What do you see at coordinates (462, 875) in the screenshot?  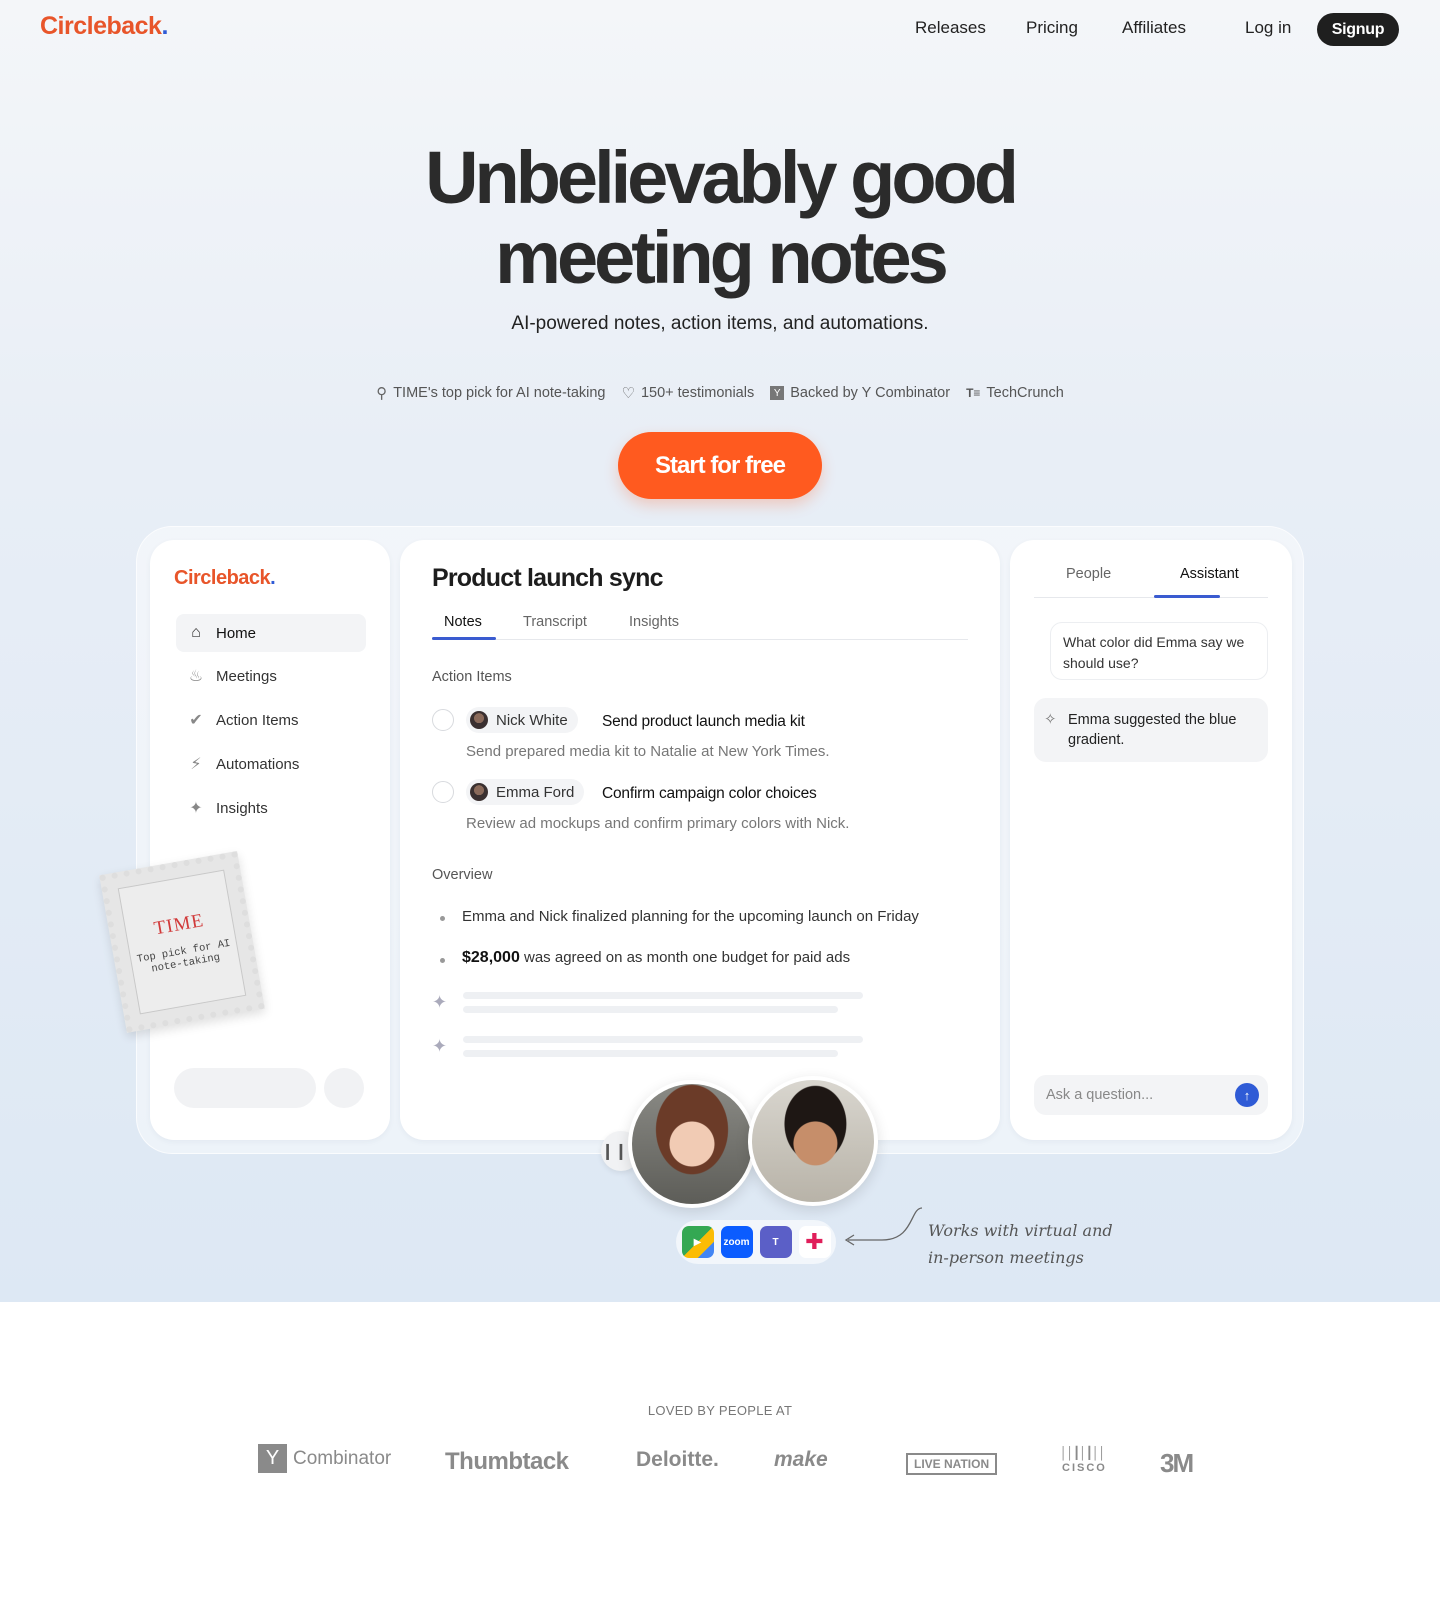 I see `overview-heading: Overview` at bounding box center [462, 875].